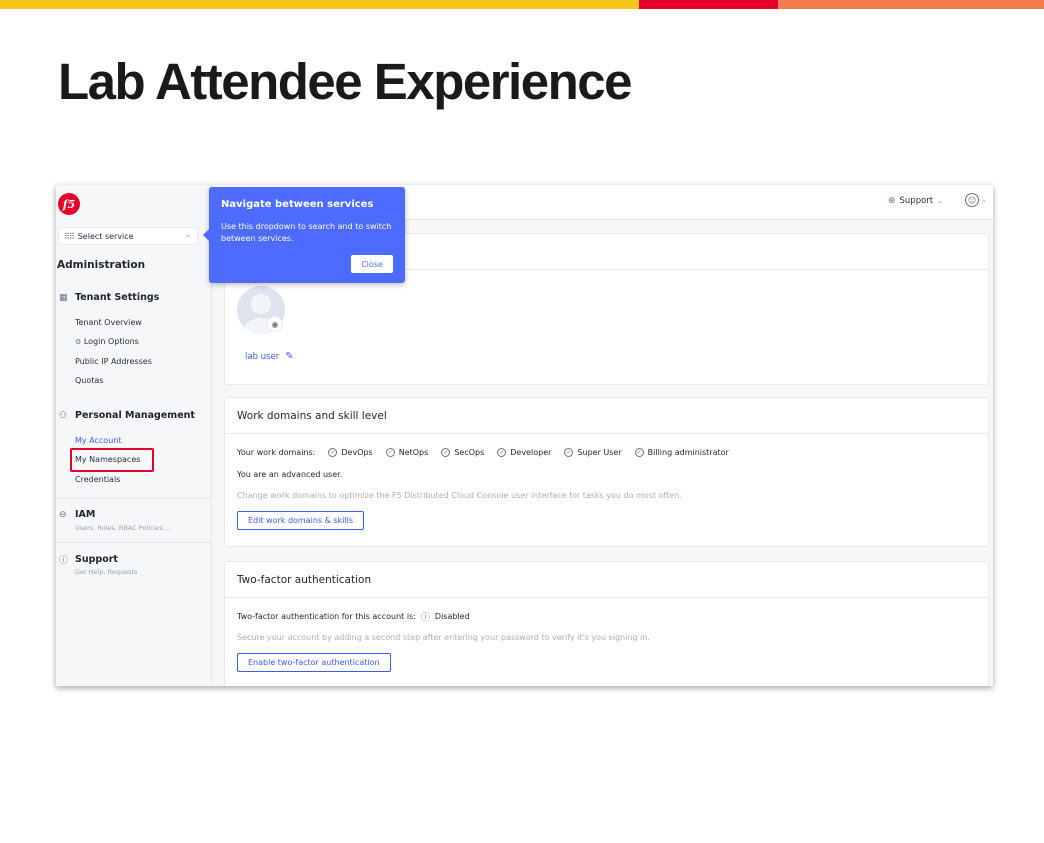 This screenshot has height=843, width=1044. I want to click on select-service-label: Select service, so click(105, 236).